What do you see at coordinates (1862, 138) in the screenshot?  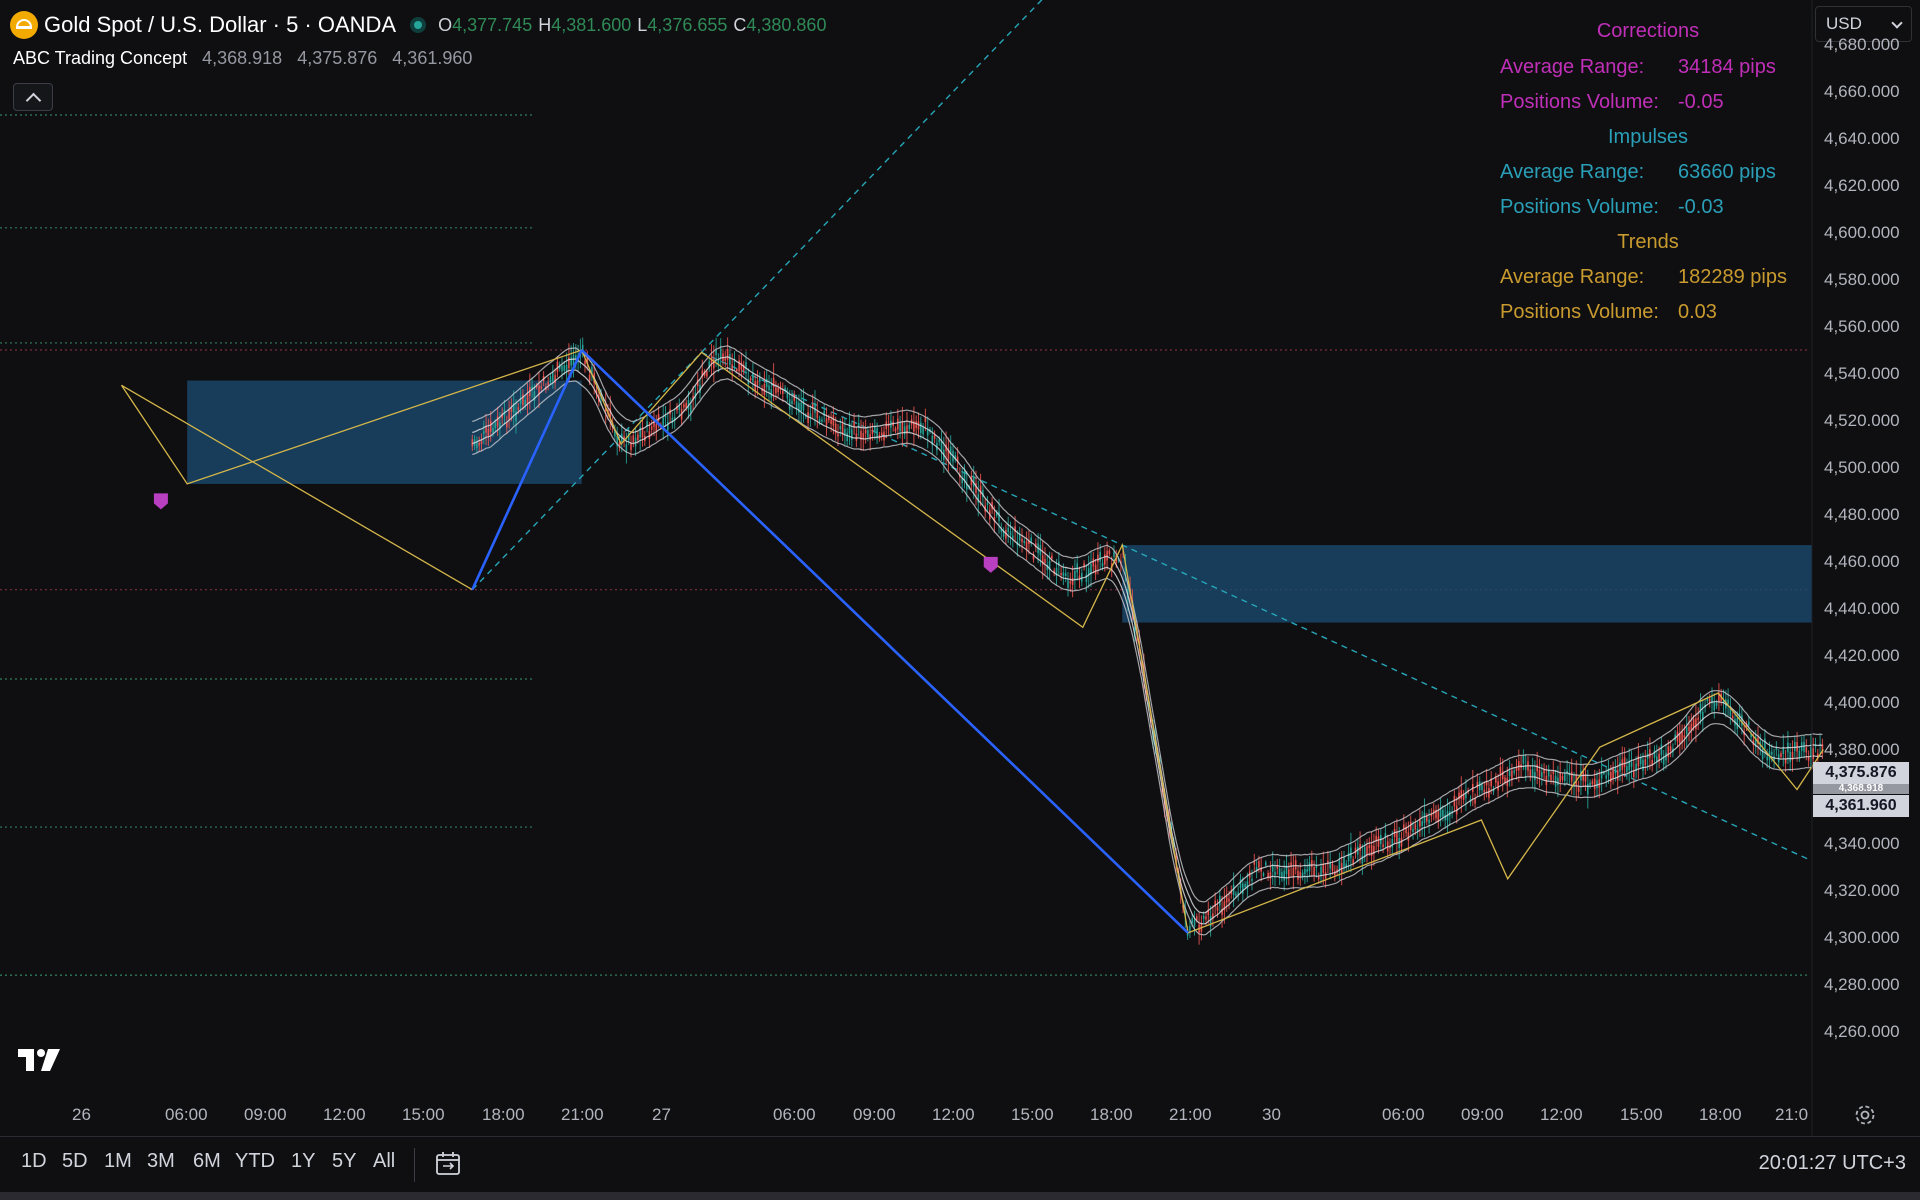 I see `price-axis-label: 4,640.000` at bounding box center [1862, 138].